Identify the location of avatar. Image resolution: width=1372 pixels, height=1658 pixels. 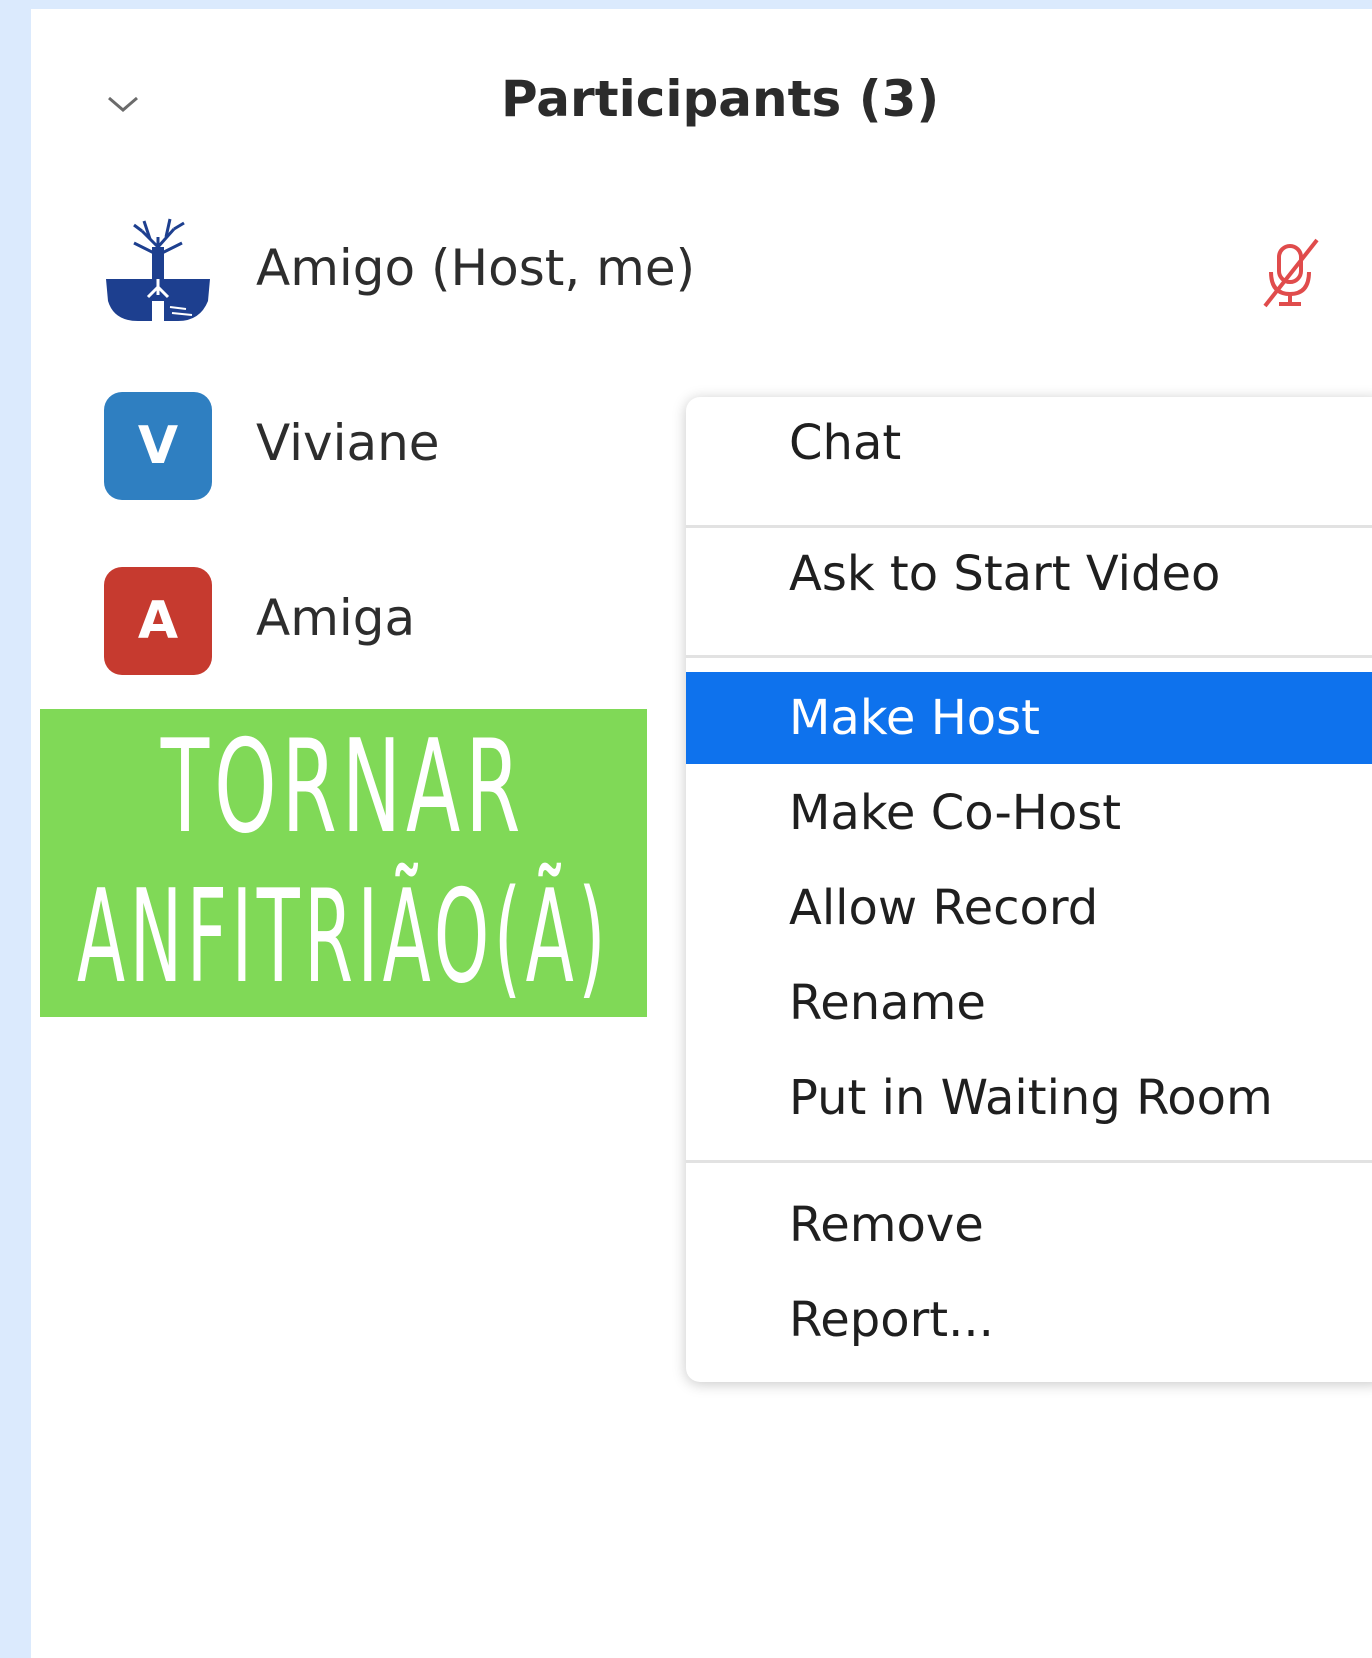
(158, 271).